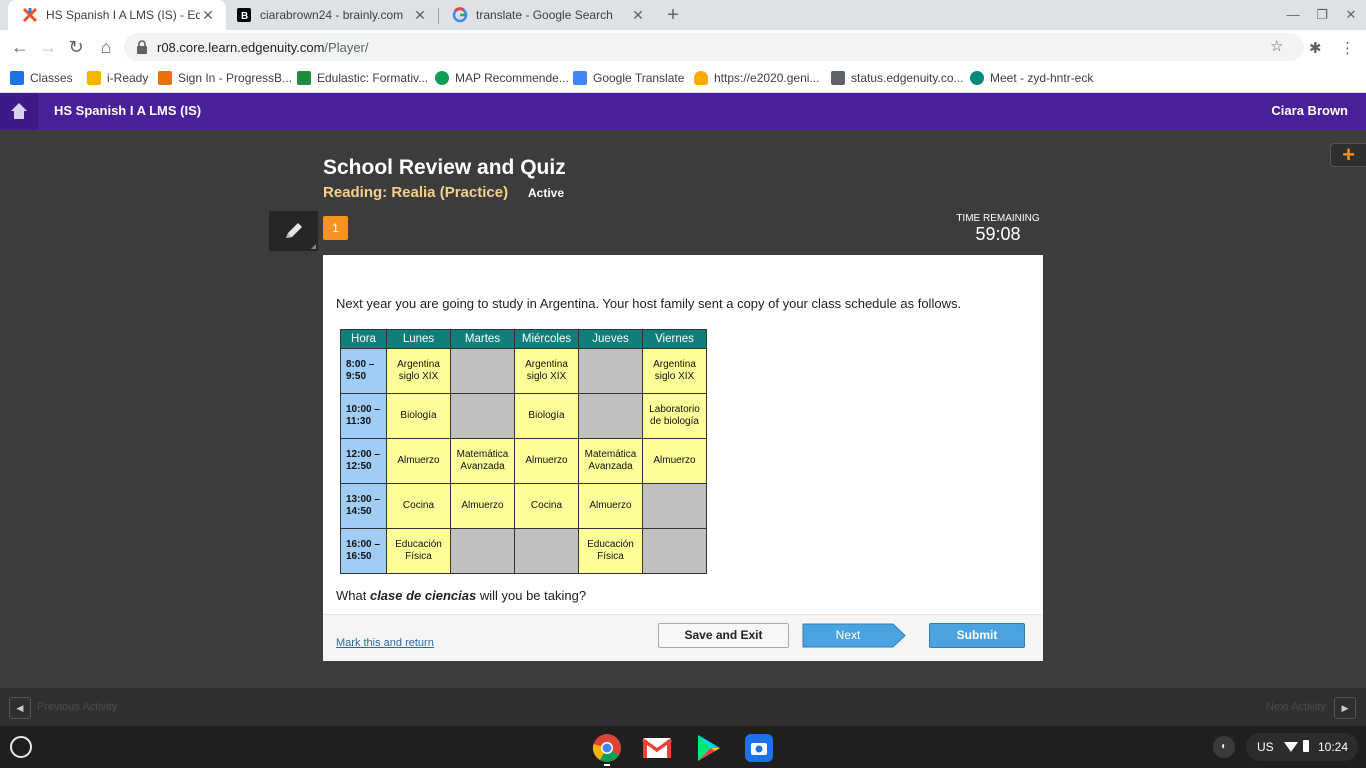 The height and width of the screenshot is (768, 1366). Describe the element at coordinates (1322, 15) in the screenshot. I see `restore-icon: ❐` at that location.